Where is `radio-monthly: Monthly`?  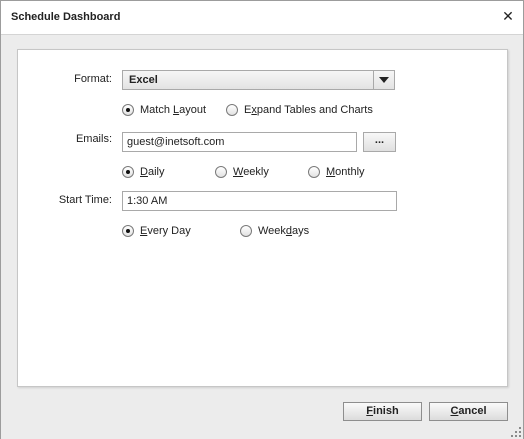
radio-monthly: Monthly is located at coordinates (336, 172).